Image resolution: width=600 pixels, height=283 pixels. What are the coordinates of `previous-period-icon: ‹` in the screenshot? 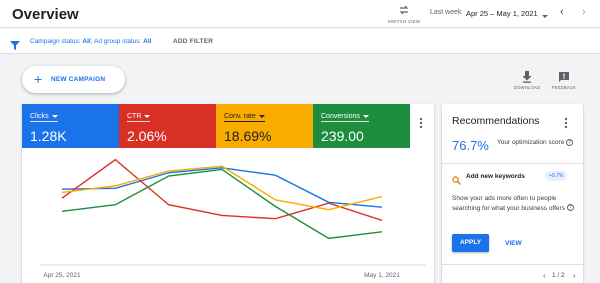 It's located at (562, 12).